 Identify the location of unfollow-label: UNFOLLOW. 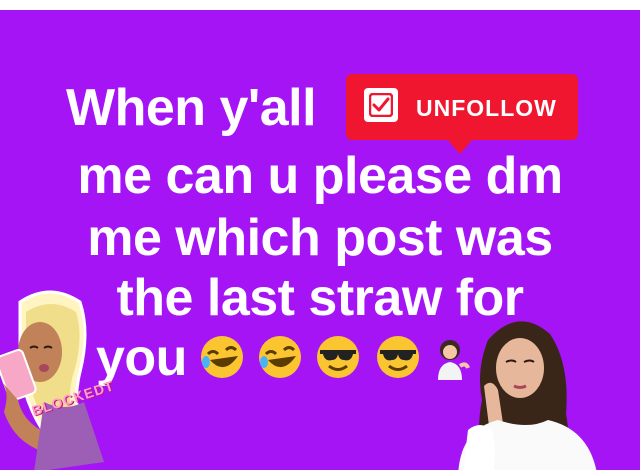
(486, 108).